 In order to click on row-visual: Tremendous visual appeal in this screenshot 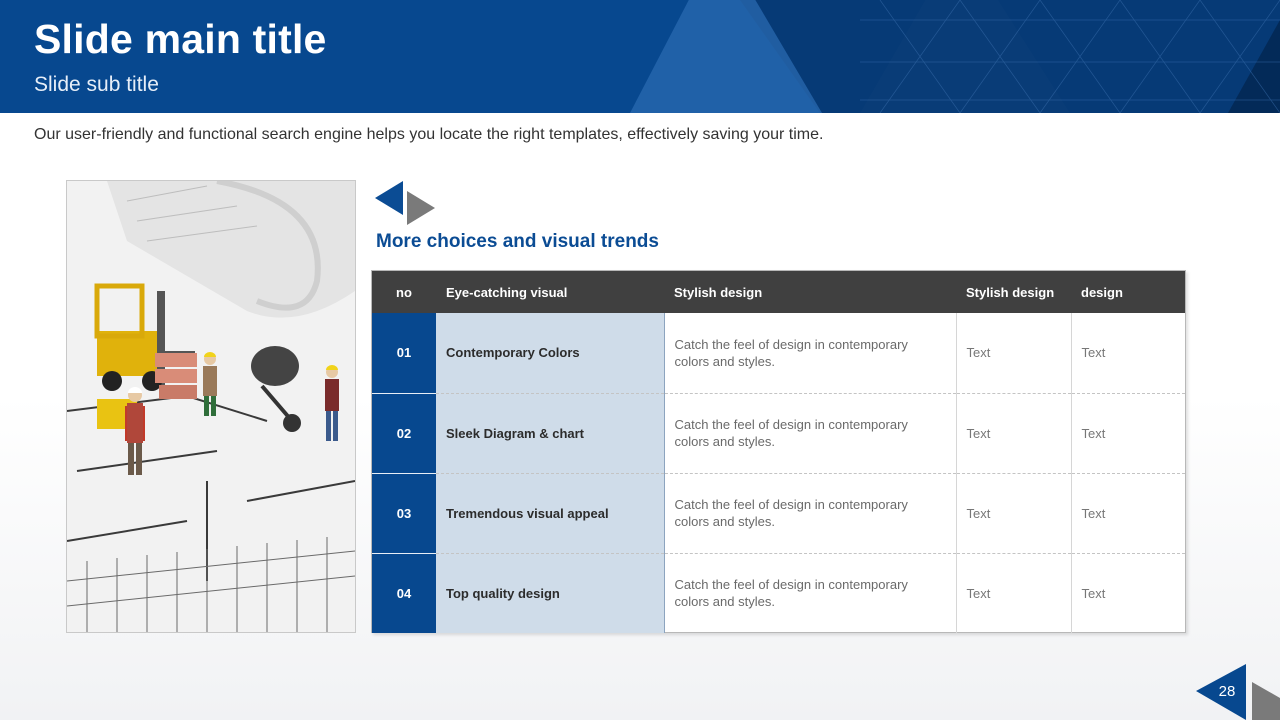, I will do `click(550, 512)`.